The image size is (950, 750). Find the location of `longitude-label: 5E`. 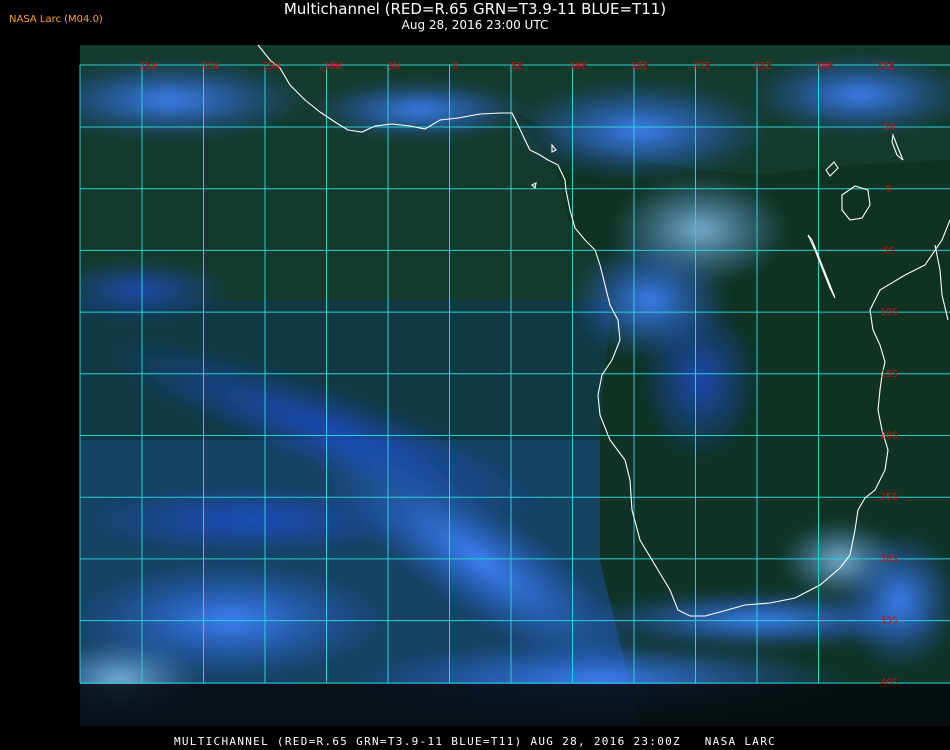

longitude-label: 5E is located at coordinates (517, 66).